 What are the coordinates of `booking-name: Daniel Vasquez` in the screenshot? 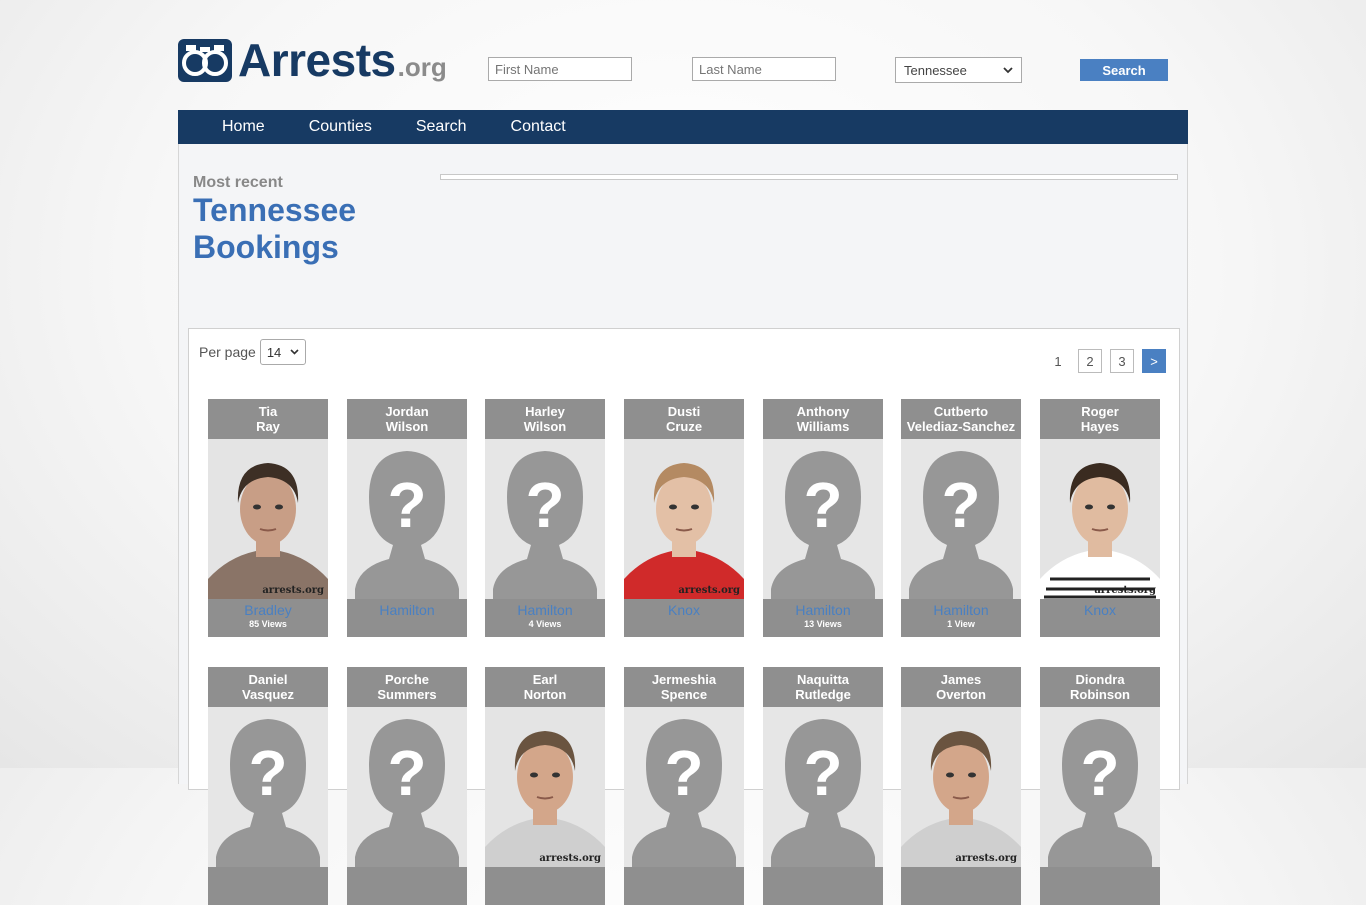 It's located at (268, 687).